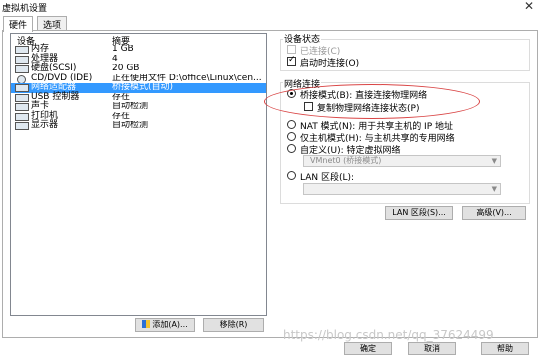  Describe the element at coordinates (346, 160) in the screenshot. I see `vmnet-select-value: VMnet0 (桥接模式)` at that location.